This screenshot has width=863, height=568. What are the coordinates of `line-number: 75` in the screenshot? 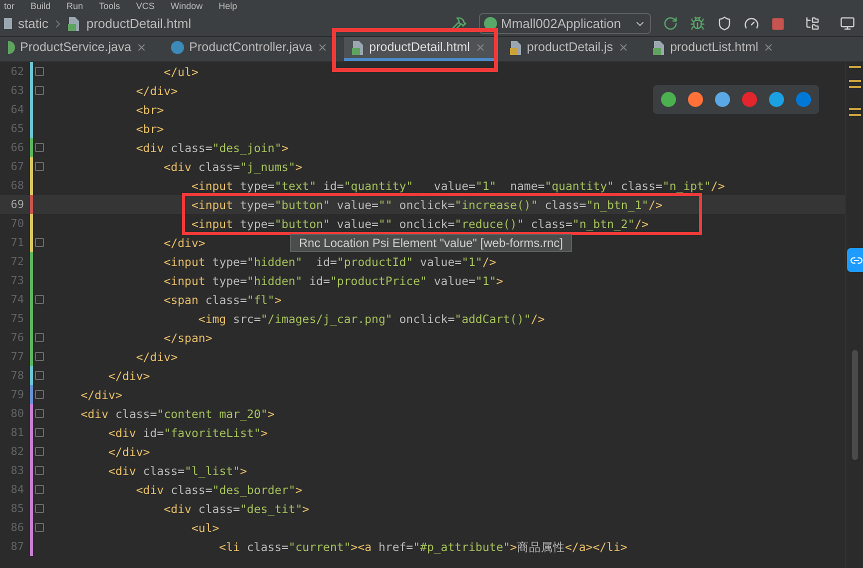 It's located at (17, 319).